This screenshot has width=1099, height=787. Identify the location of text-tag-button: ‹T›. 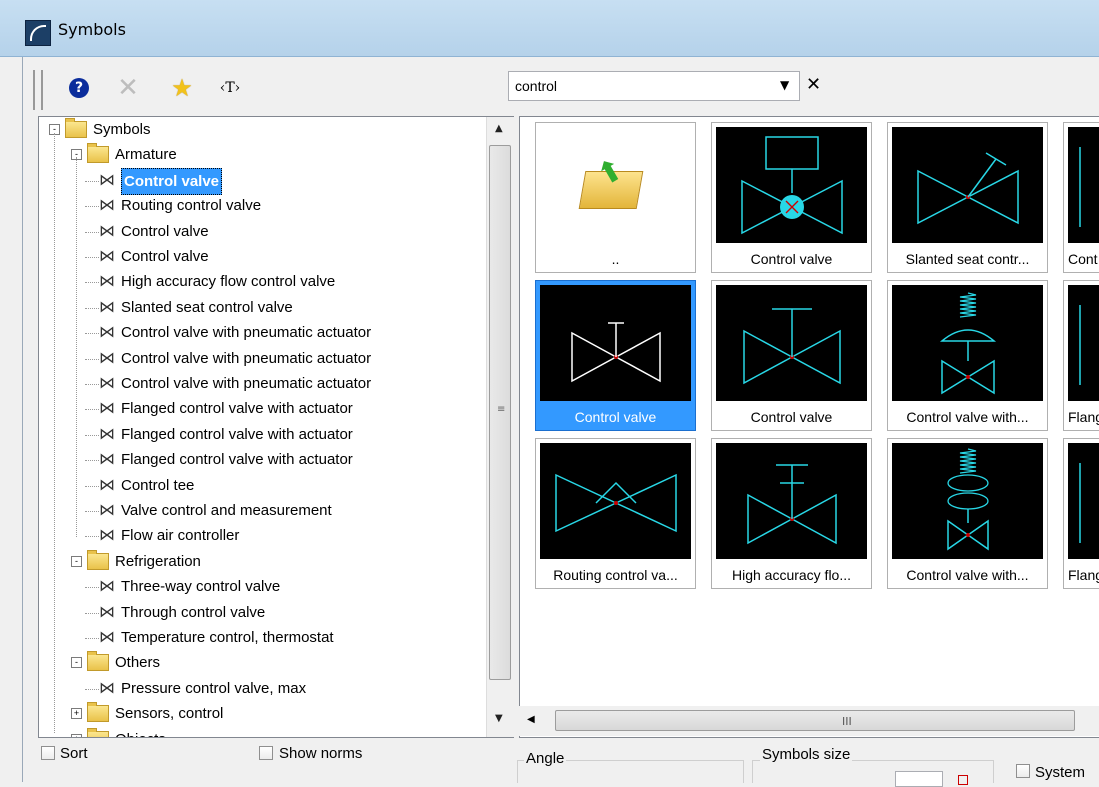
(230, 88).